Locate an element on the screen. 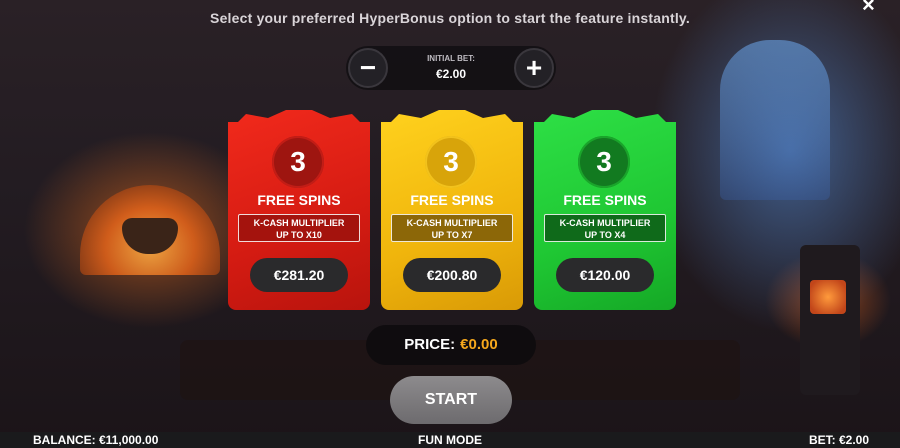 The width and height of the screenshot is (900, 448). increase-bet-button: + is located at coordinates (534, 68).